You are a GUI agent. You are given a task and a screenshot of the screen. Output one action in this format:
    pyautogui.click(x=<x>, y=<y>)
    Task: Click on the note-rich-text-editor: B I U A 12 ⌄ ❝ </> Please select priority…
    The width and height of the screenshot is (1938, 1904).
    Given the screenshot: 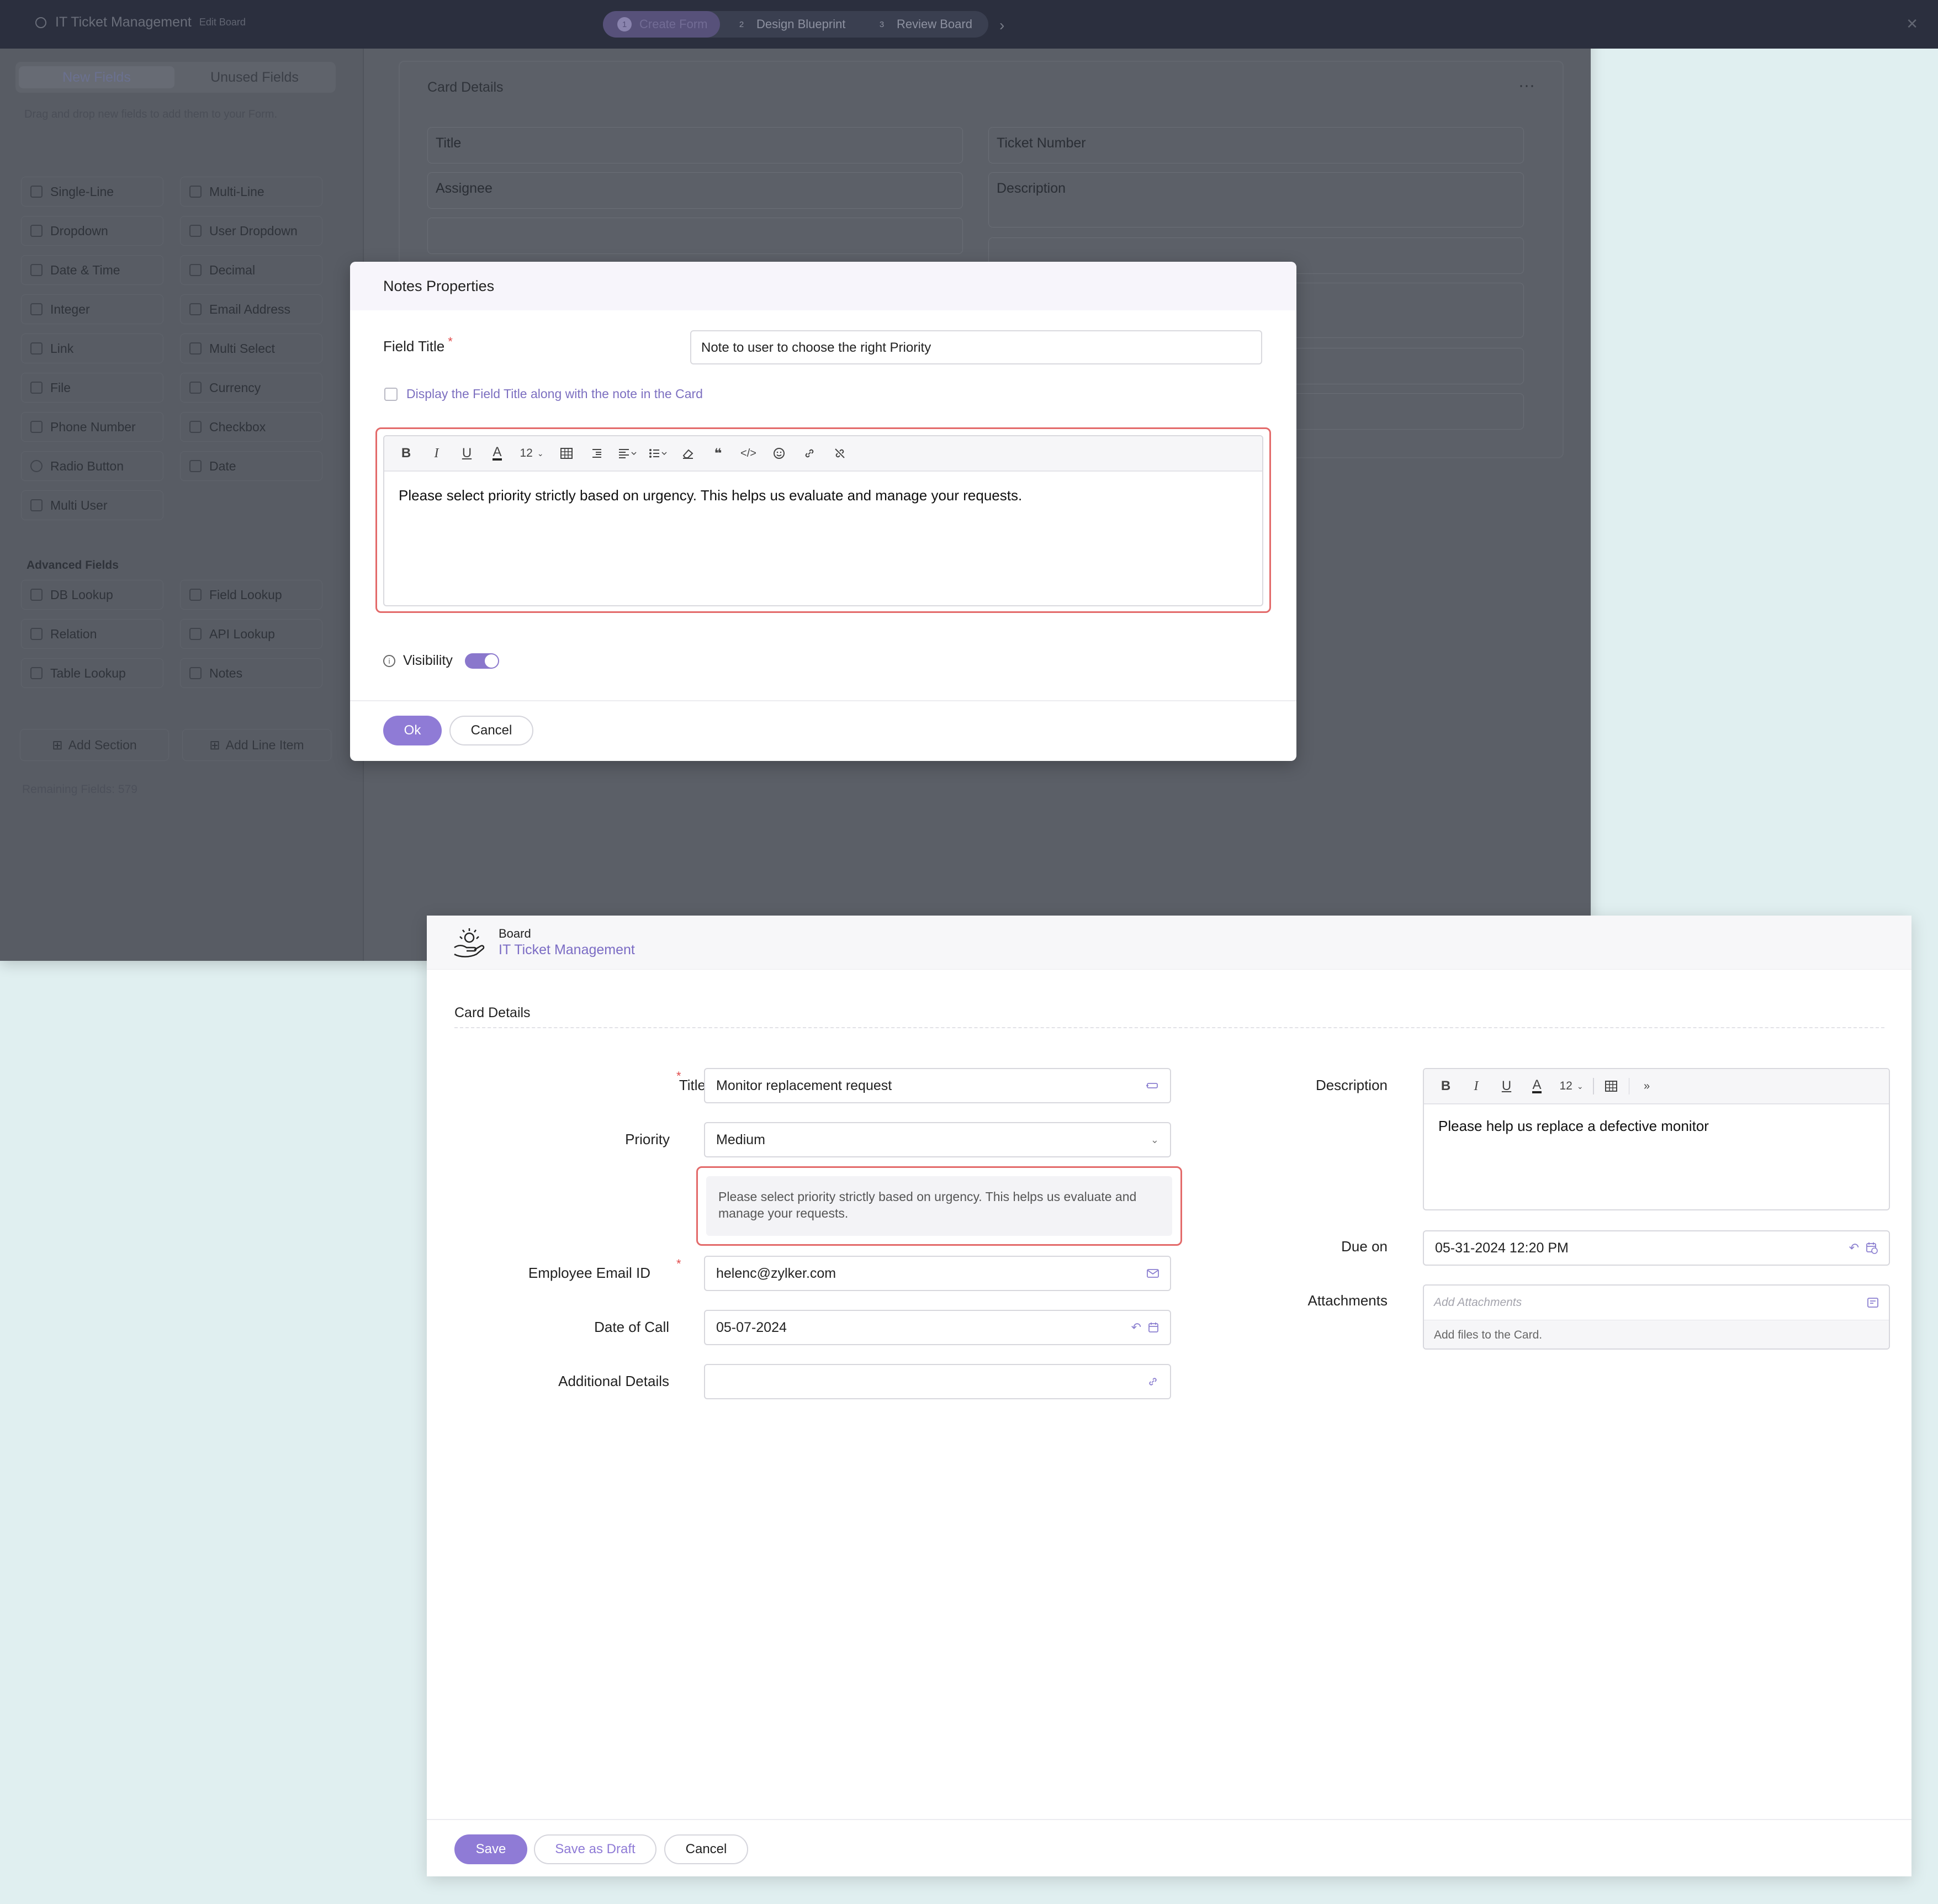 What is the action you would take?
    pyautogui.click(x=823, y=520)
    